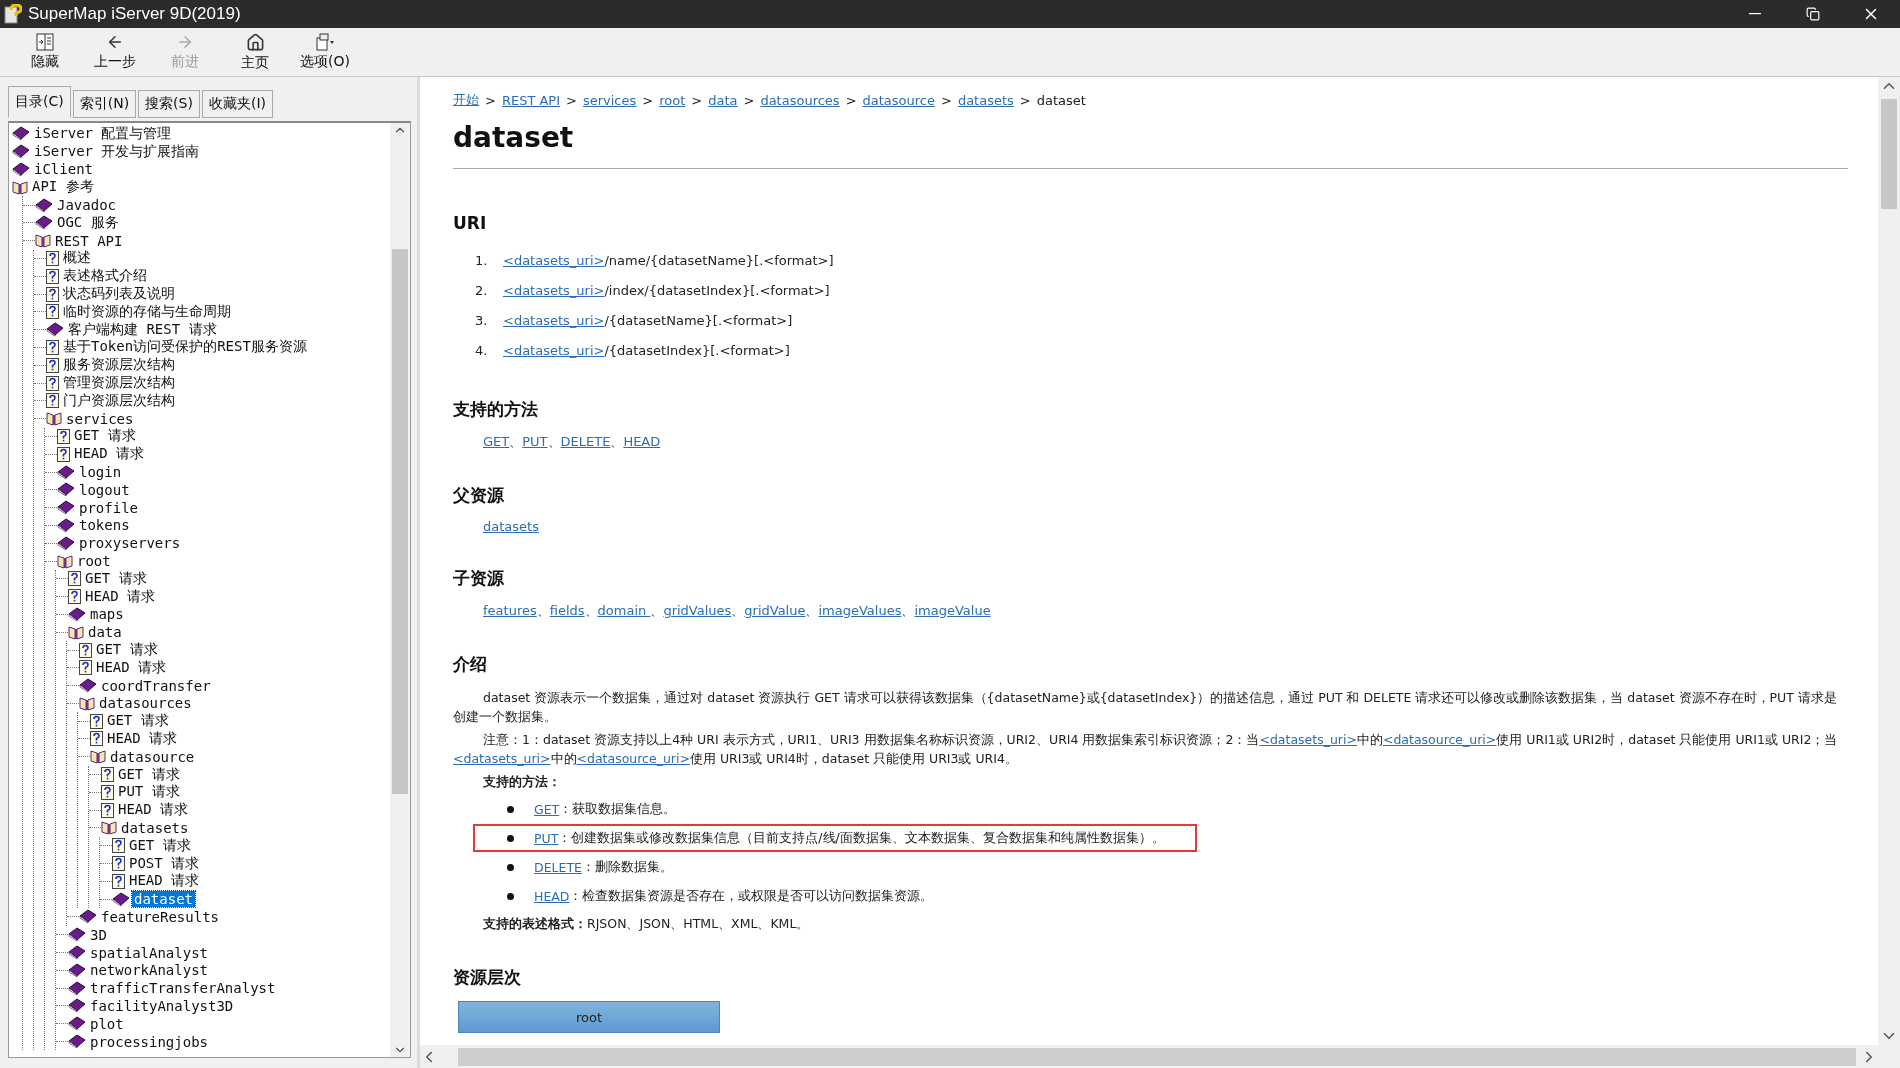 Image resolution: width=1900 pixels, height=1068 pixels. I want to click on breadcrumb-link: datasets, so click(985, 100).